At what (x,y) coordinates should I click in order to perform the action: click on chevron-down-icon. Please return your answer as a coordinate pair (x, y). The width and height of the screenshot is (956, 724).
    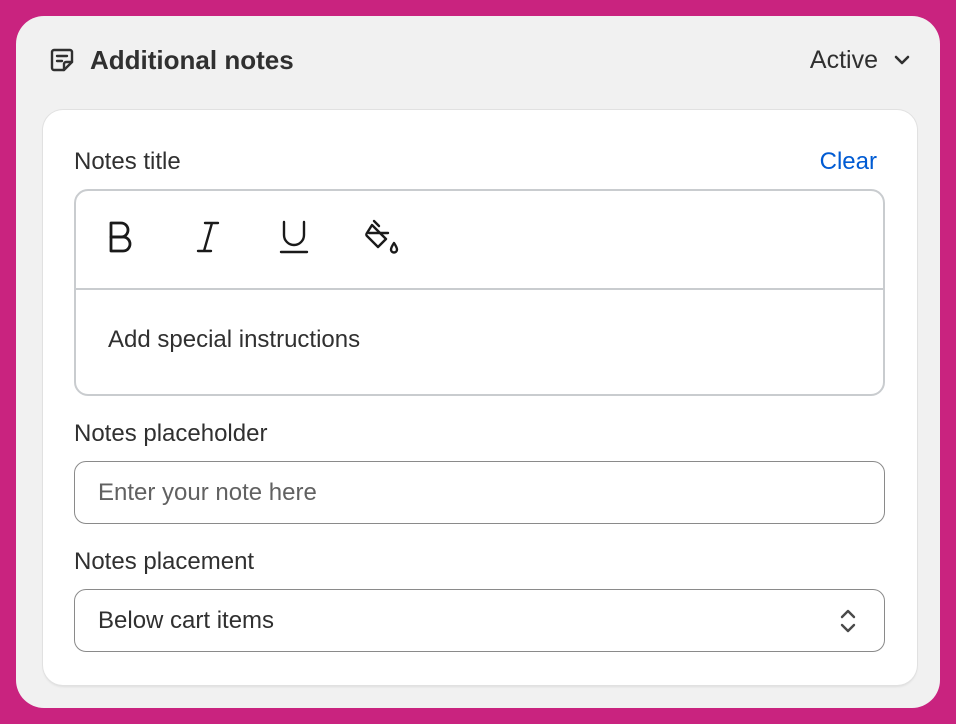
    Looking at the image, I should click on (903, 60).